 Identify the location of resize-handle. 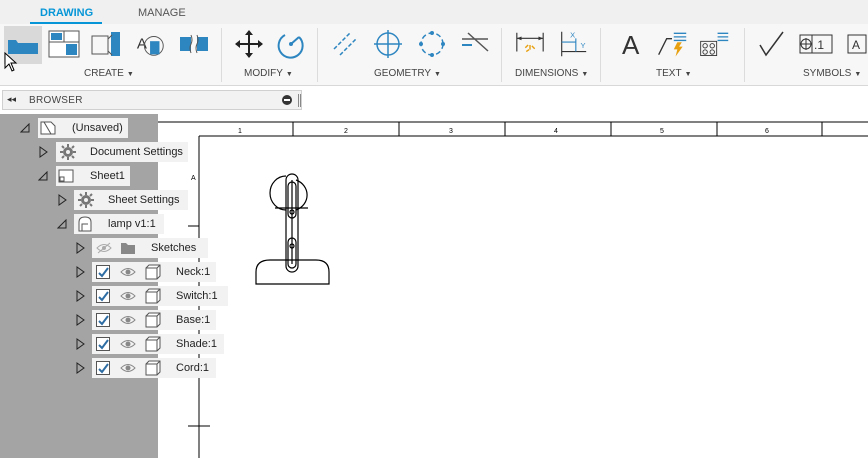
(299, 100).